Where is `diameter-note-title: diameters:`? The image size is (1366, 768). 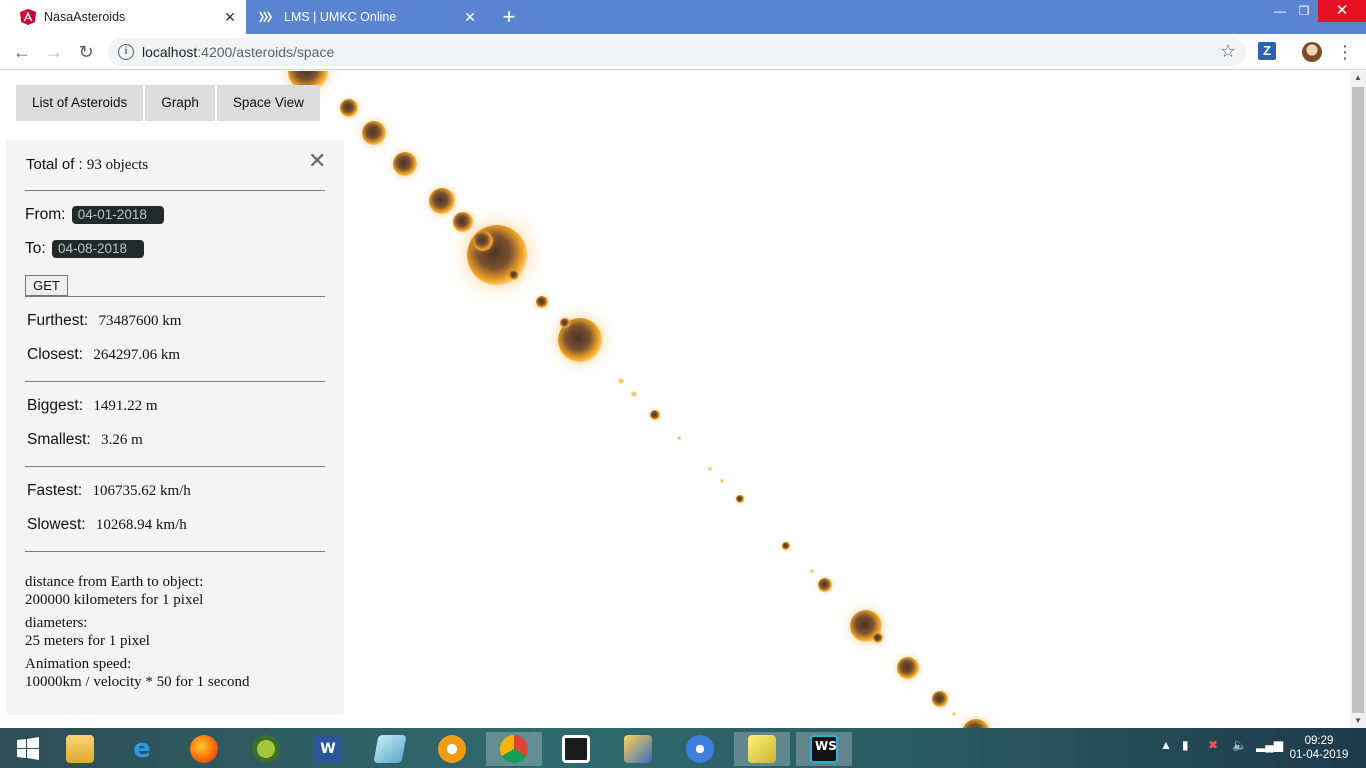
diameter-note-title: diameters: is located at coordinates (56, 623).